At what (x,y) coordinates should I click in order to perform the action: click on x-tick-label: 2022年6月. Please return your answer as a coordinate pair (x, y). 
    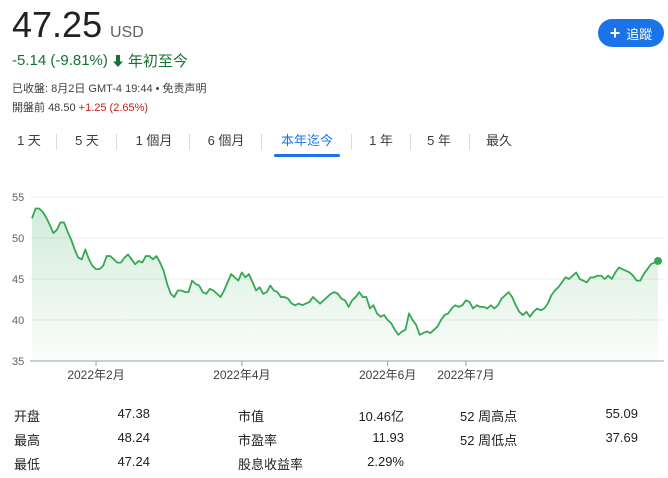
    Looking at the image, I should click on (387, 375).